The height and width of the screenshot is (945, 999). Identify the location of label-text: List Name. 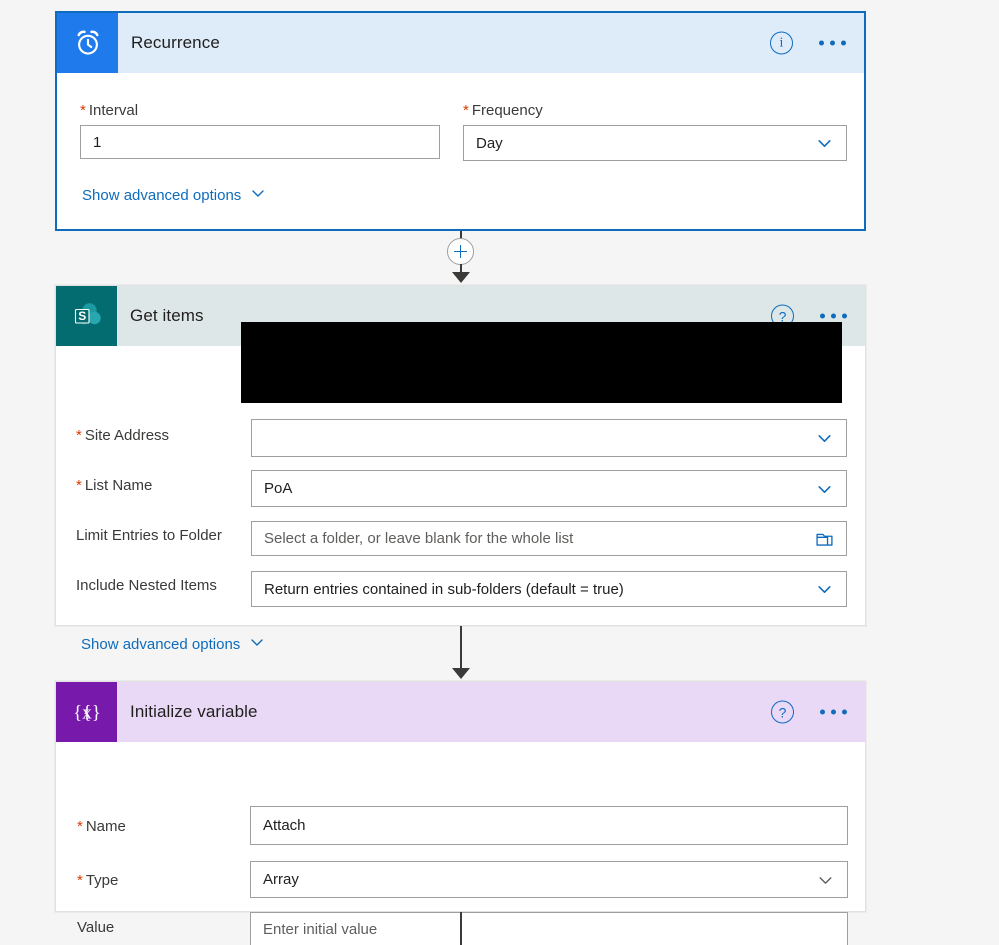
(118, 485).